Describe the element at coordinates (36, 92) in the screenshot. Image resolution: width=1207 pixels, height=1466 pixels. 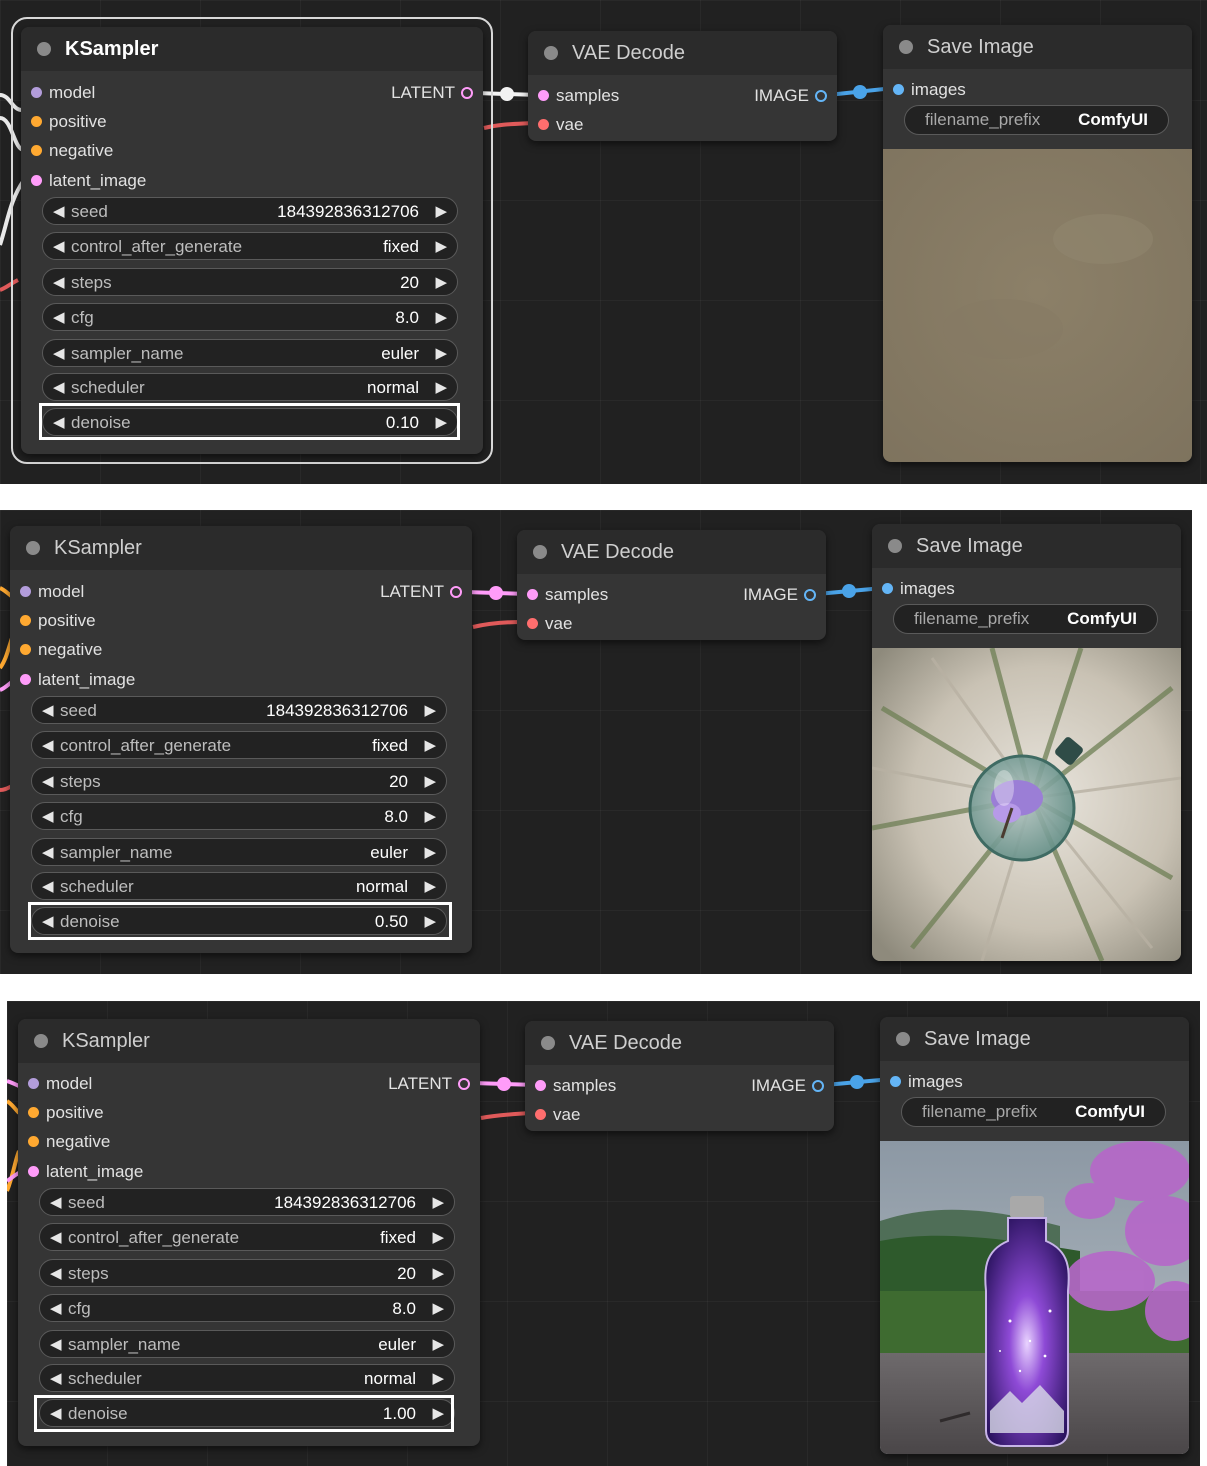
I see `model-slot-icon` at that location.